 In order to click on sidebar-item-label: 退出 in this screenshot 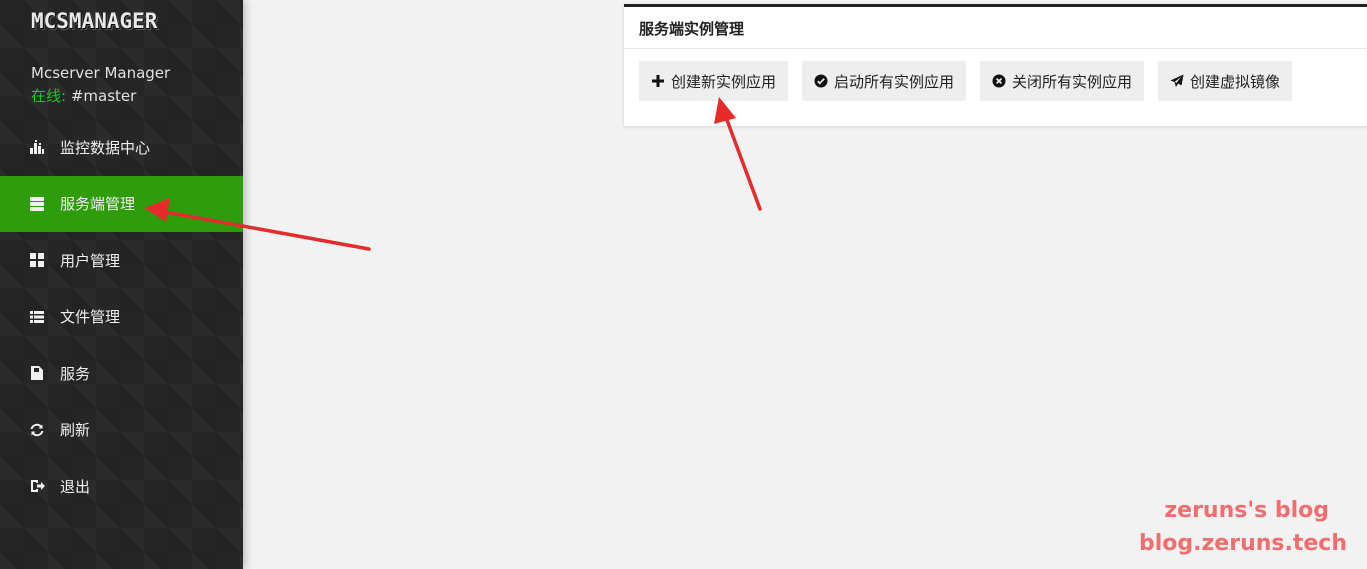, I will do `click(75, 486)`.